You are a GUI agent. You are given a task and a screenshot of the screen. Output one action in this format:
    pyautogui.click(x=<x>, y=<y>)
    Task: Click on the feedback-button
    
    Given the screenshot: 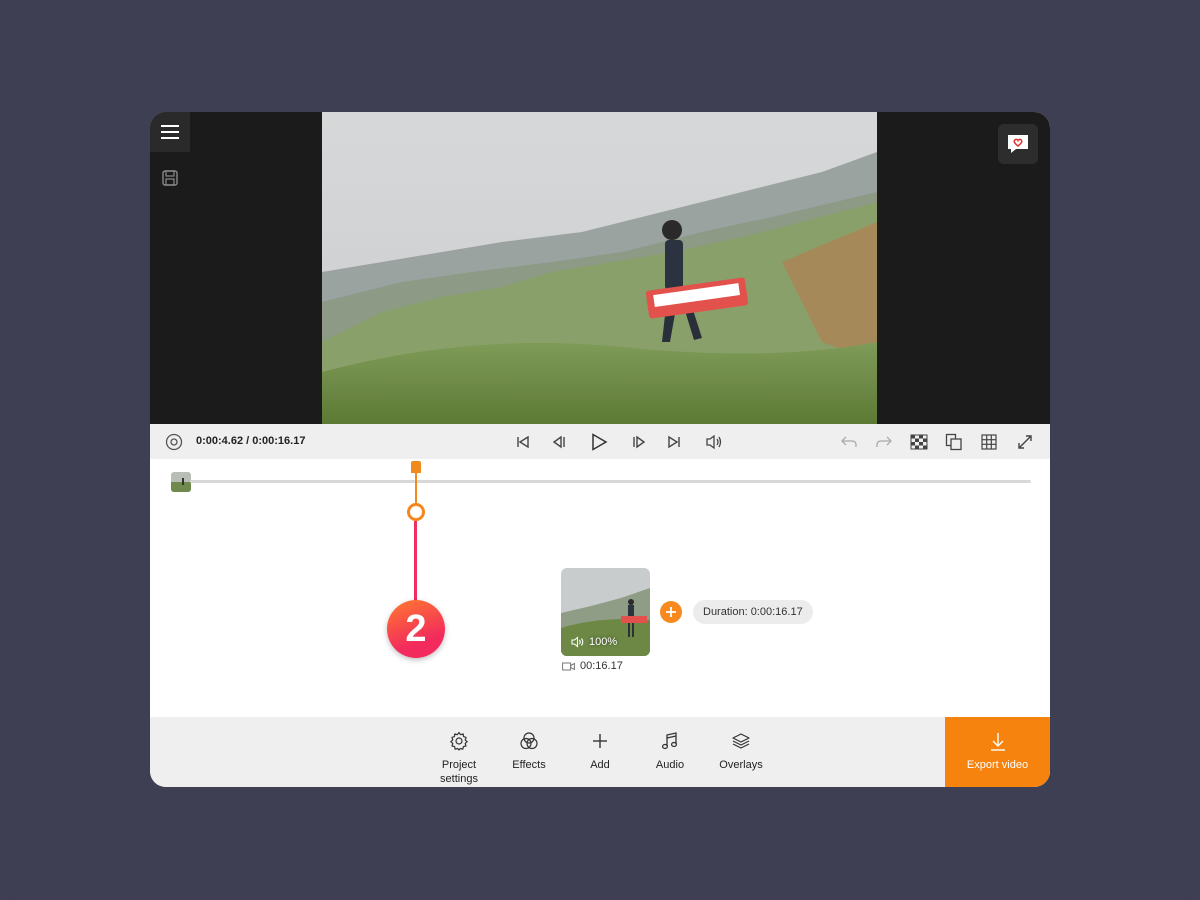 What is the action you would take?
    pyautogui.click(x=1018, y=144)
    